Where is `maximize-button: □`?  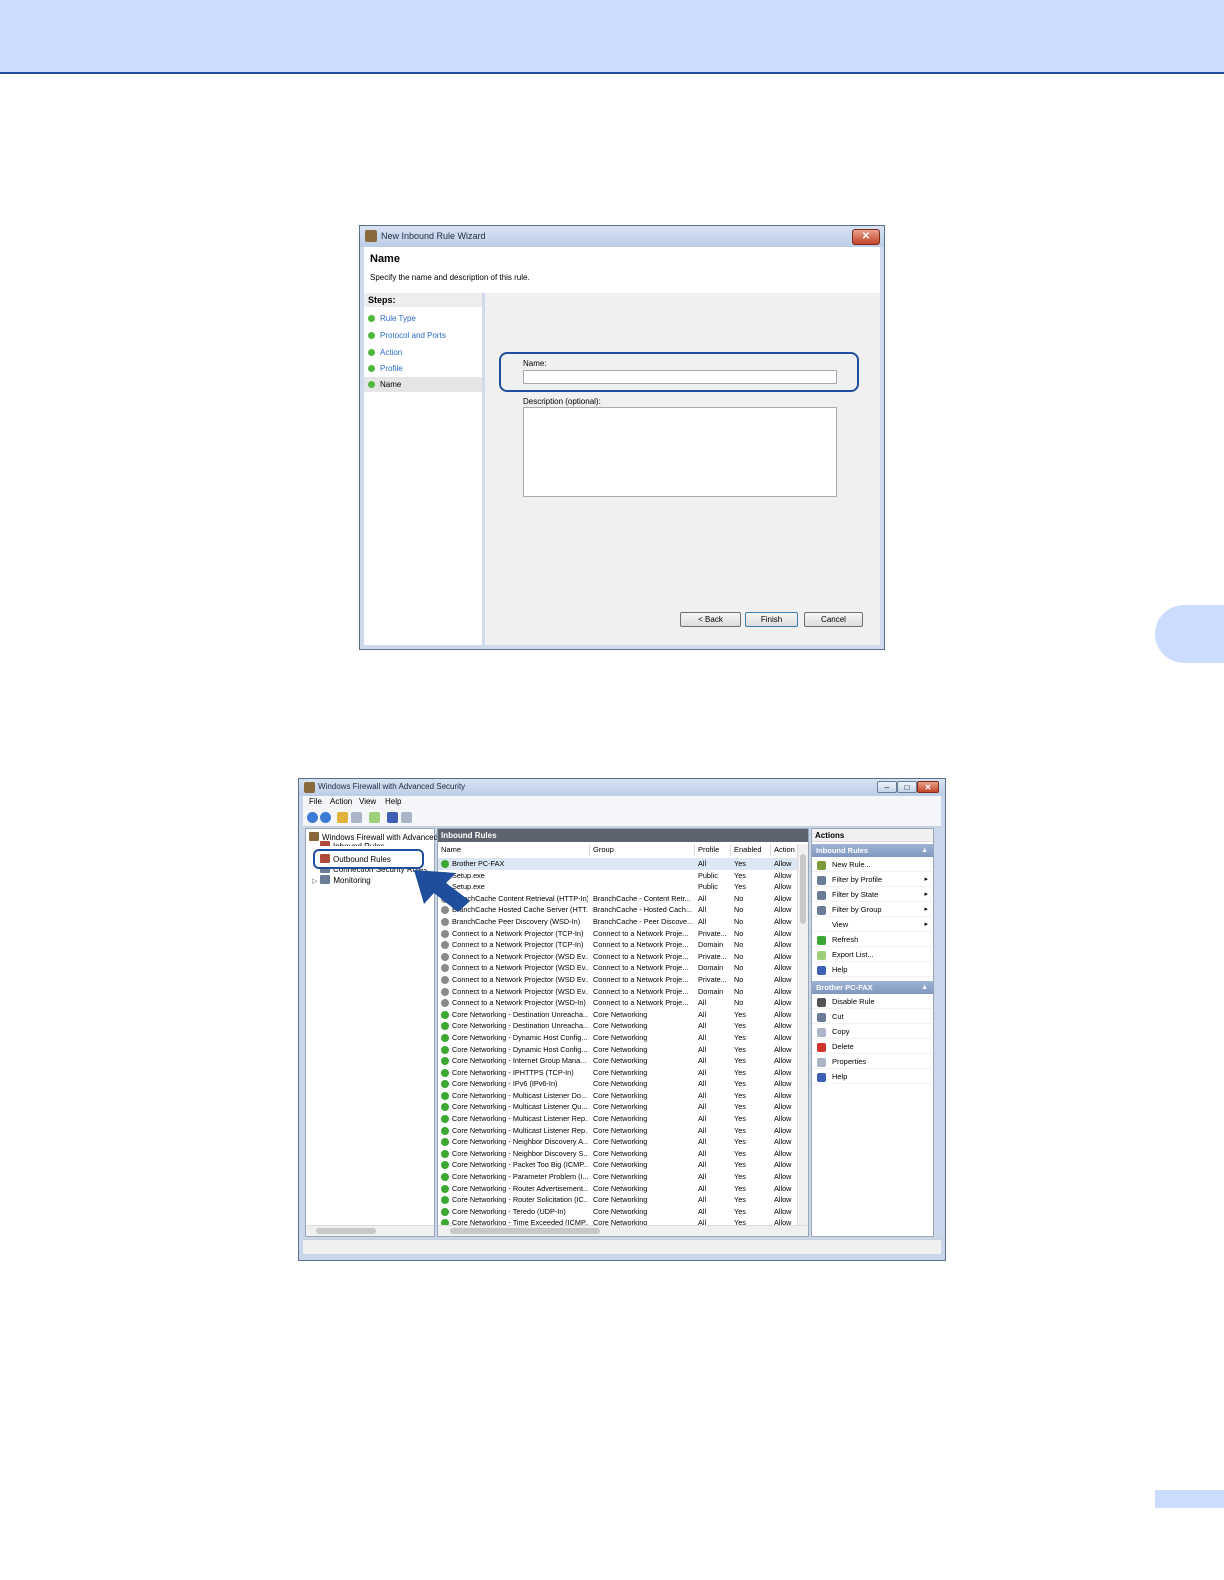
maximize-button: □ is located at coordinates (907, 787).